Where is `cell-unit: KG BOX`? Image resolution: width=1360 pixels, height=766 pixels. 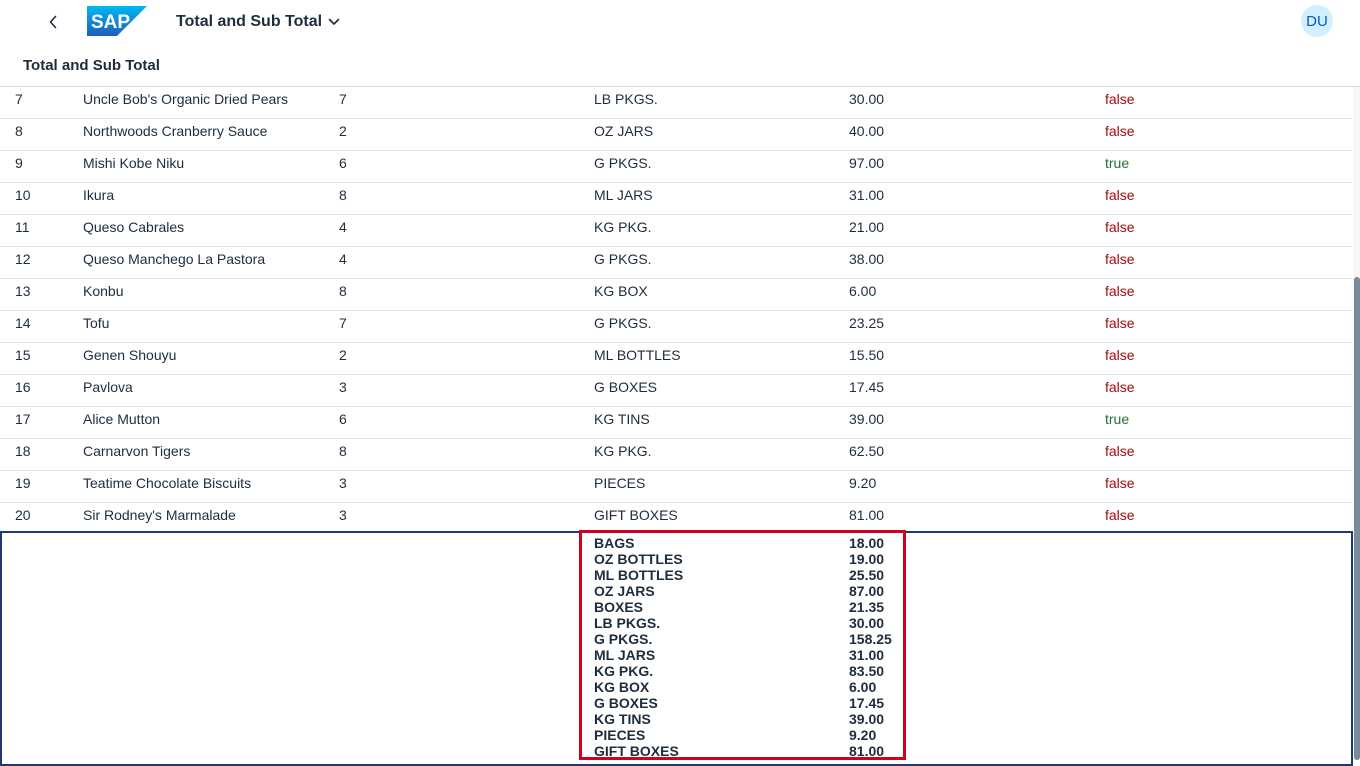 cell-unit: KG BOX is located at coordinates (621, 291).